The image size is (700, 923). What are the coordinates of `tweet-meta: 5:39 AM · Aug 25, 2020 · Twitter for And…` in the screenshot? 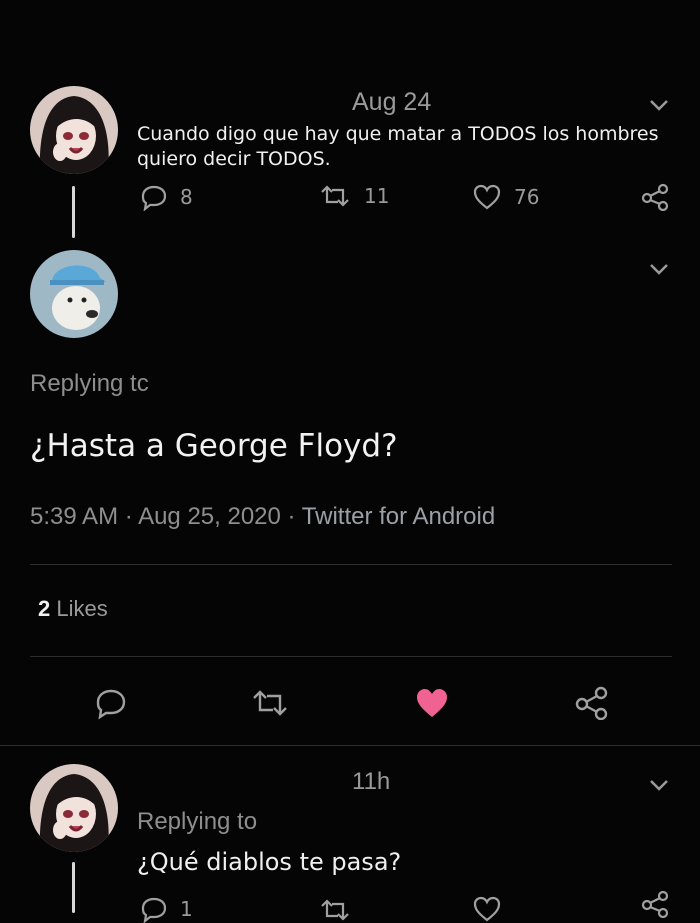 It's located at (262, 517).